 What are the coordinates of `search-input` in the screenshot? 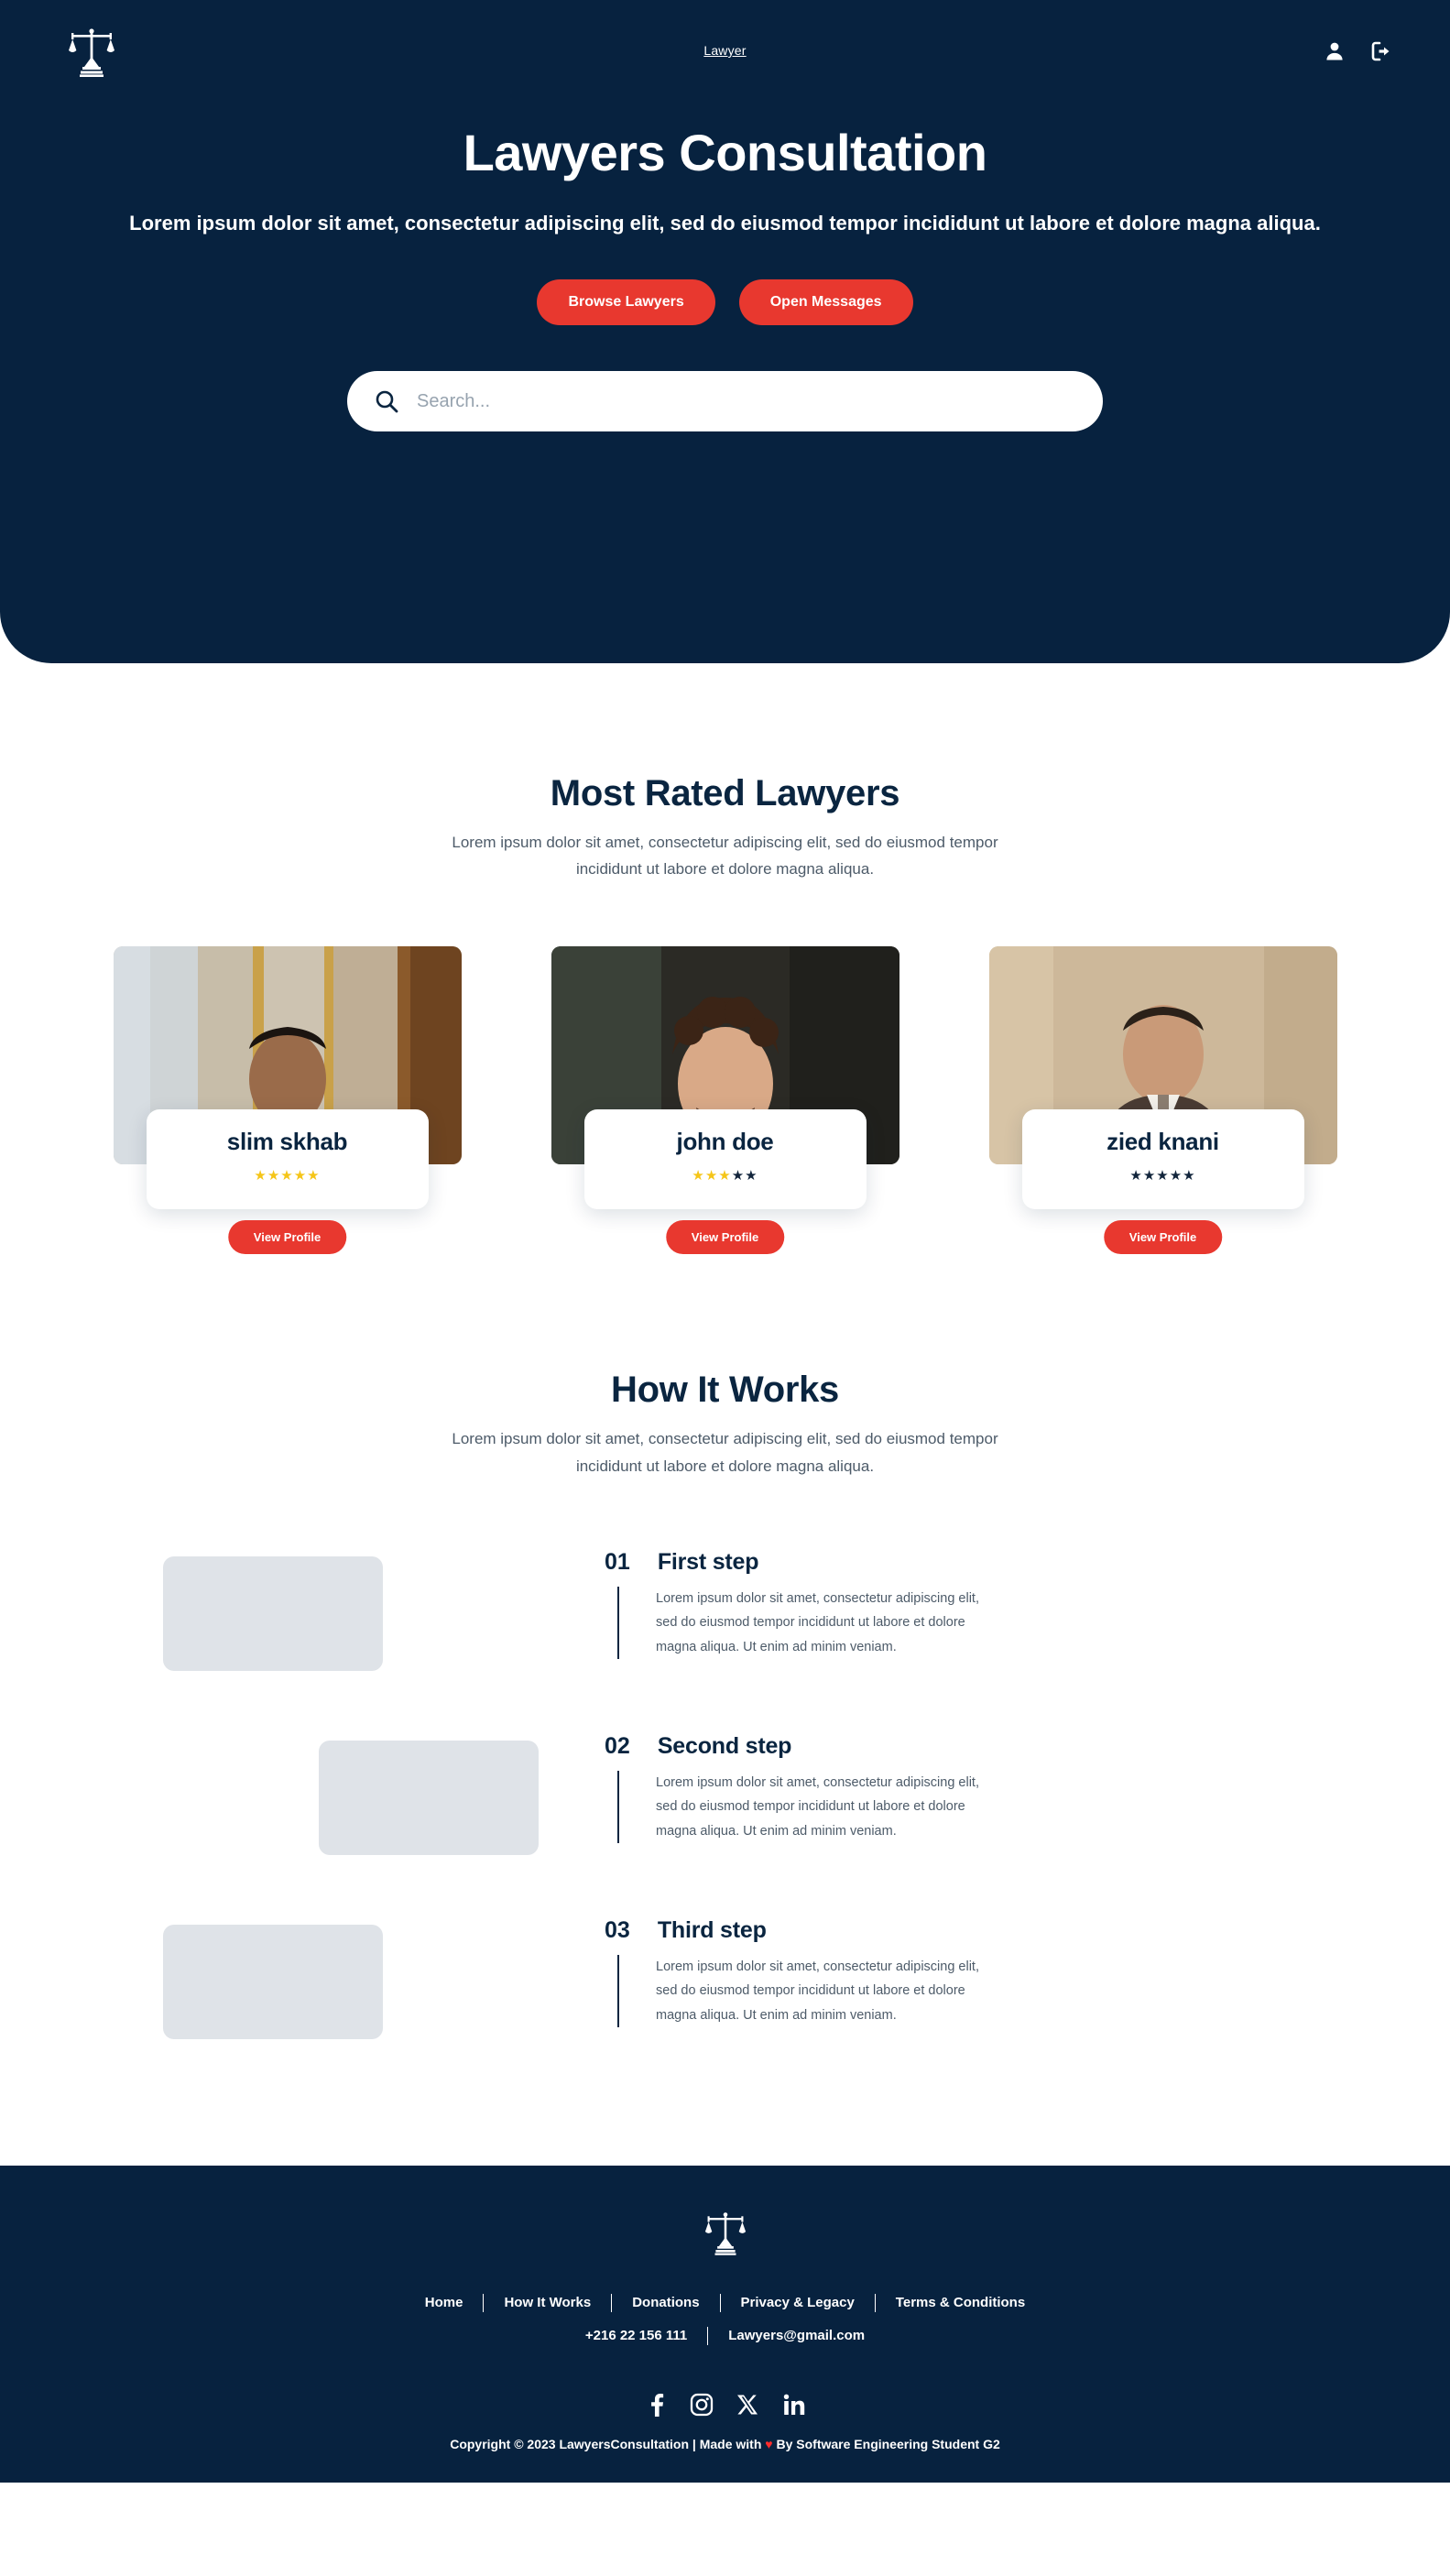 It's located at (746, 401).